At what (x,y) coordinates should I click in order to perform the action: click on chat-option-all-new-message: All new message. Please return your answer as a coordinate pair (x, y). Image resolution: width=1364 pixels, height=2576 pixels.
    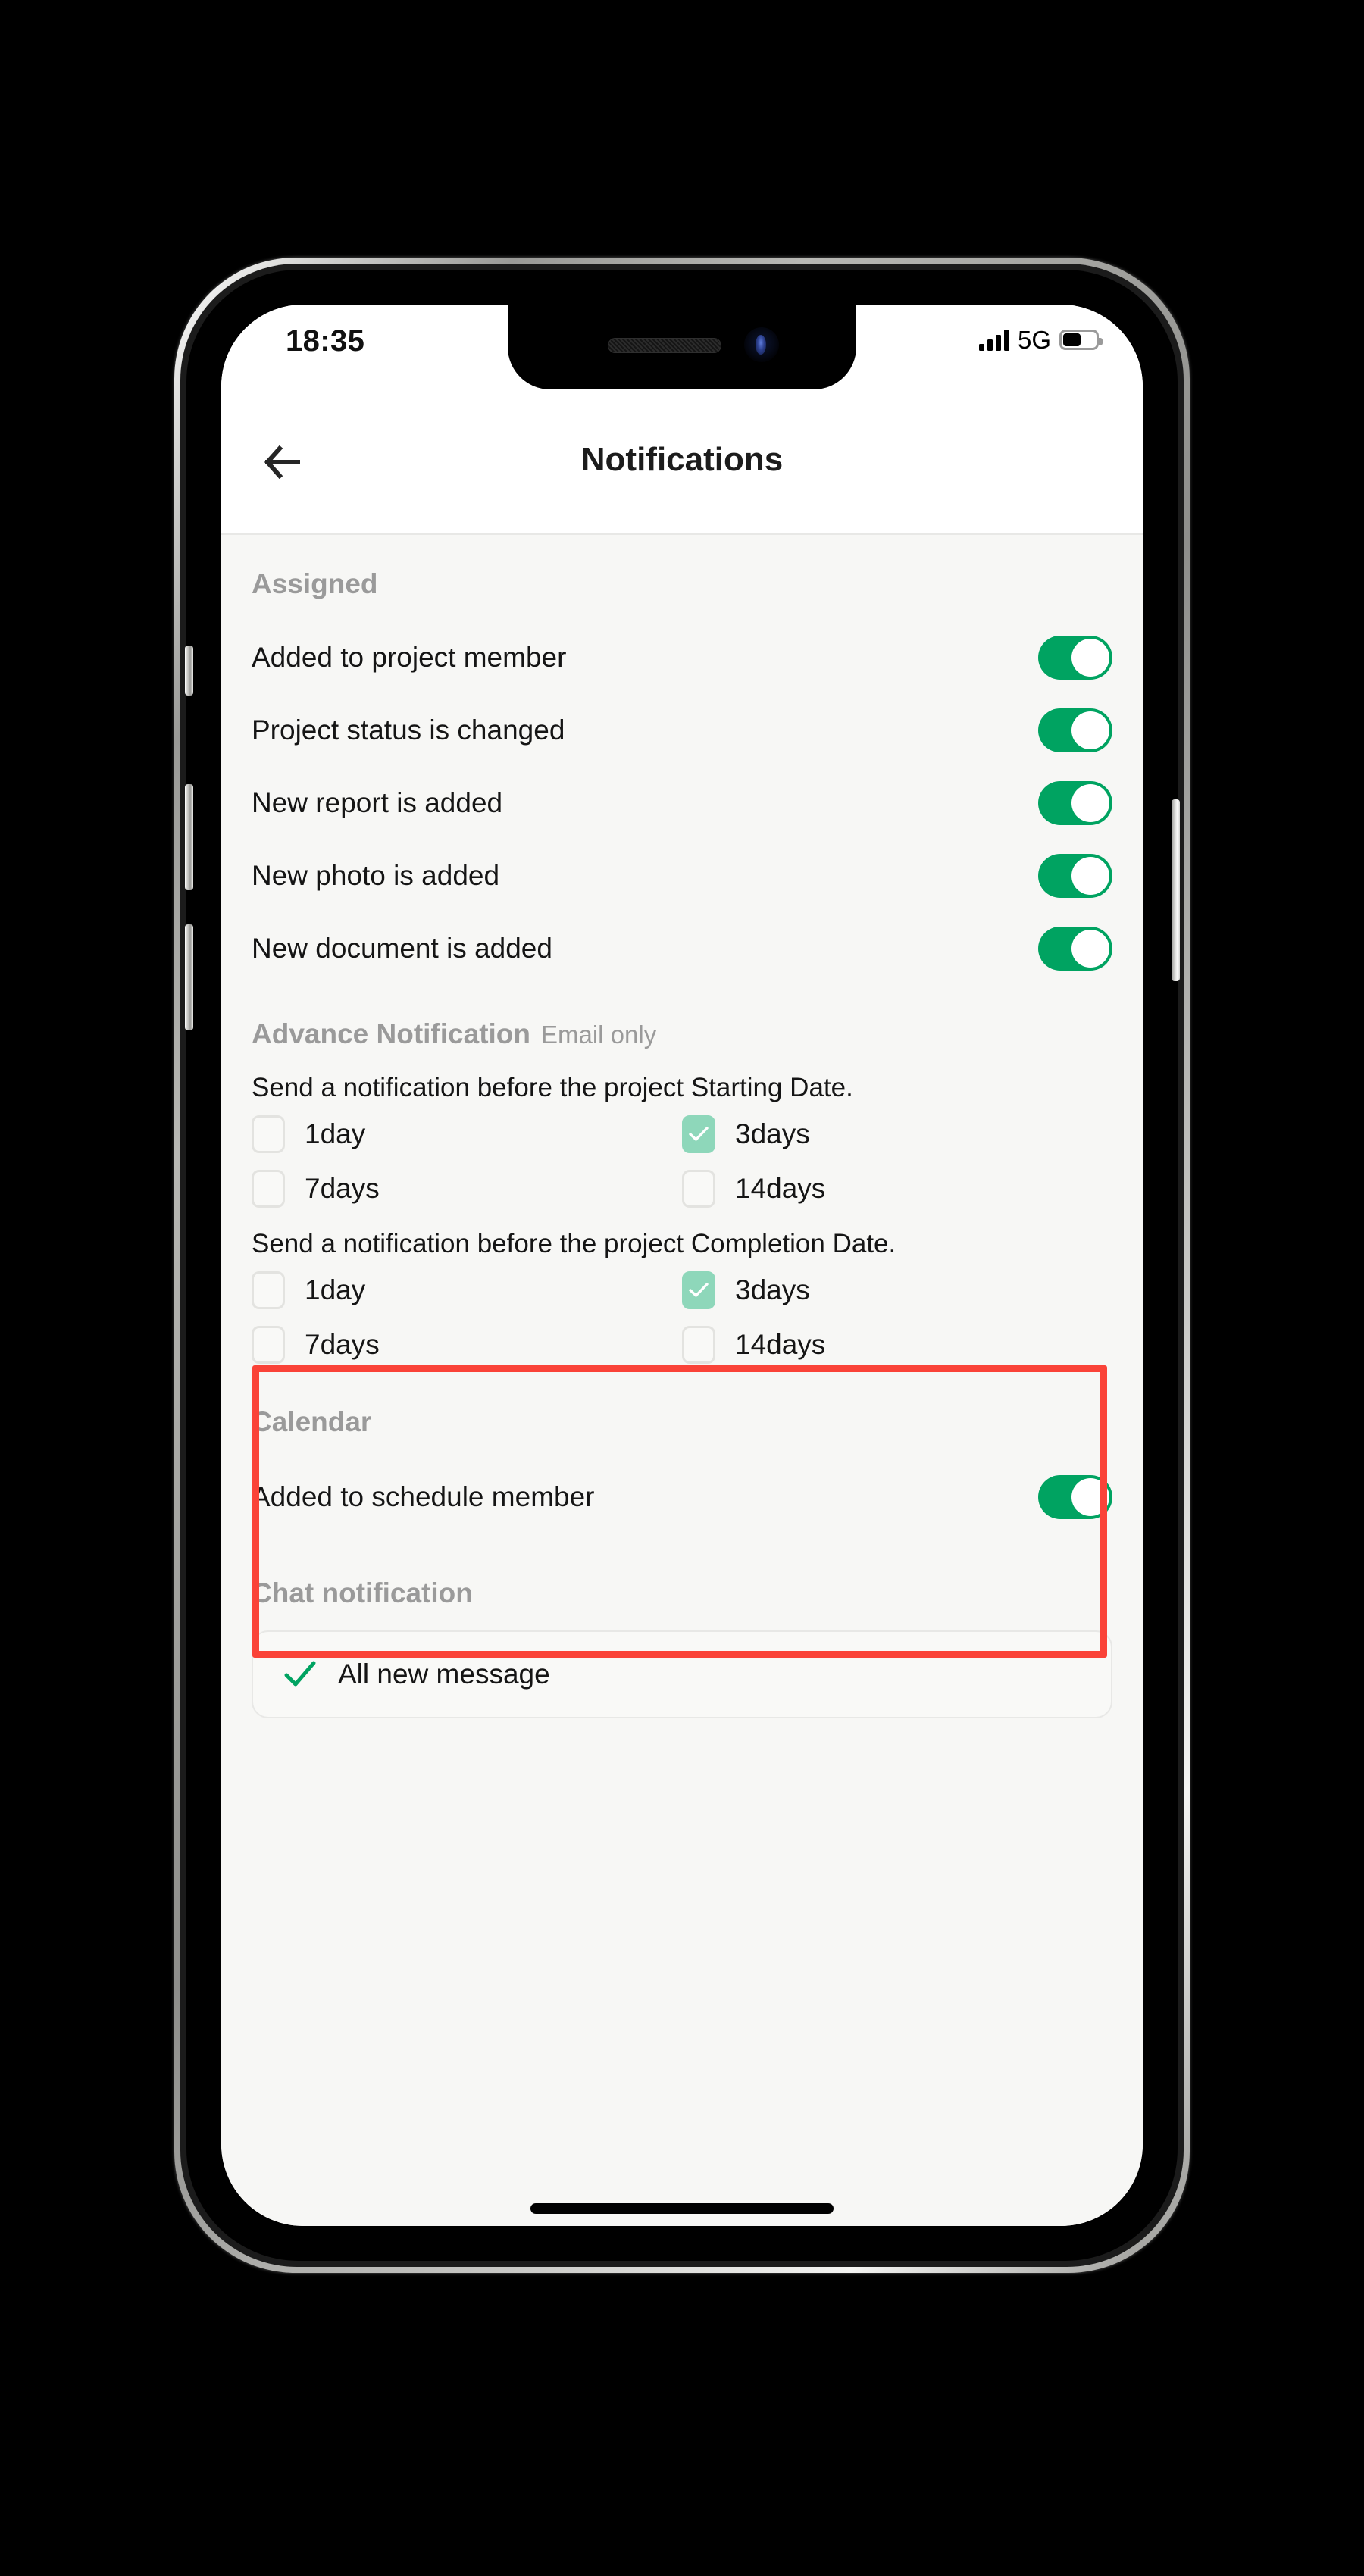
    Looking at the image, I should click on (682, 1674).